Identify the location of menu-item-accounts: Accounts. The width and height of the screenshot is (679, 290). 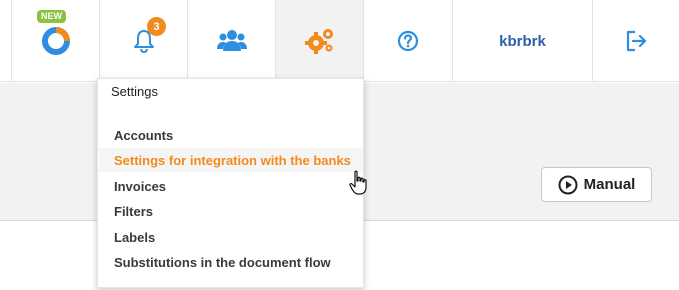
(231, 135).